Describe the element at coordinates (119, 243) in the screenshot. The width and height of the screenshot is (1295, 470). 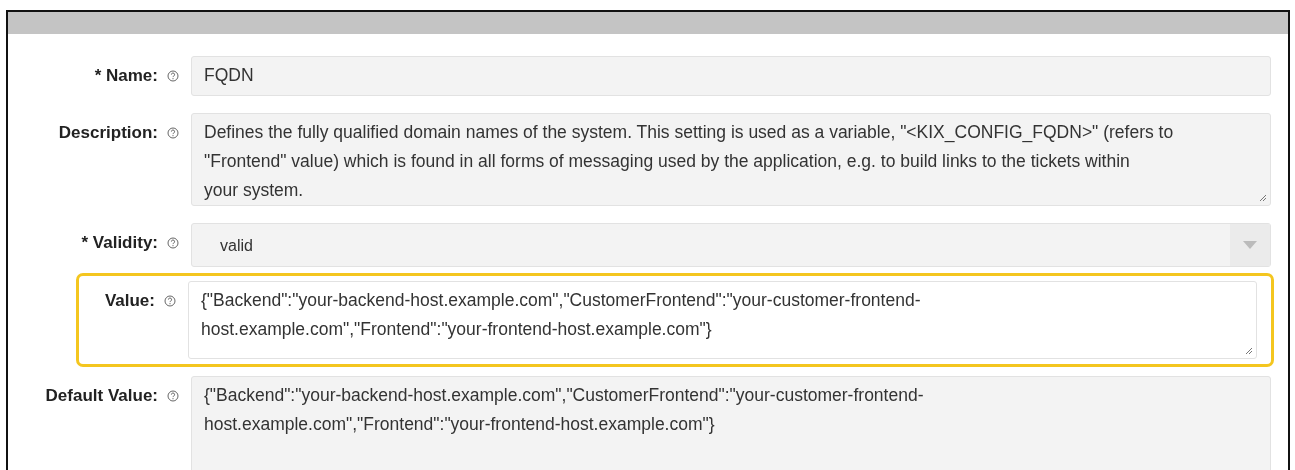
I see `field-label: * Validity:` at that location.